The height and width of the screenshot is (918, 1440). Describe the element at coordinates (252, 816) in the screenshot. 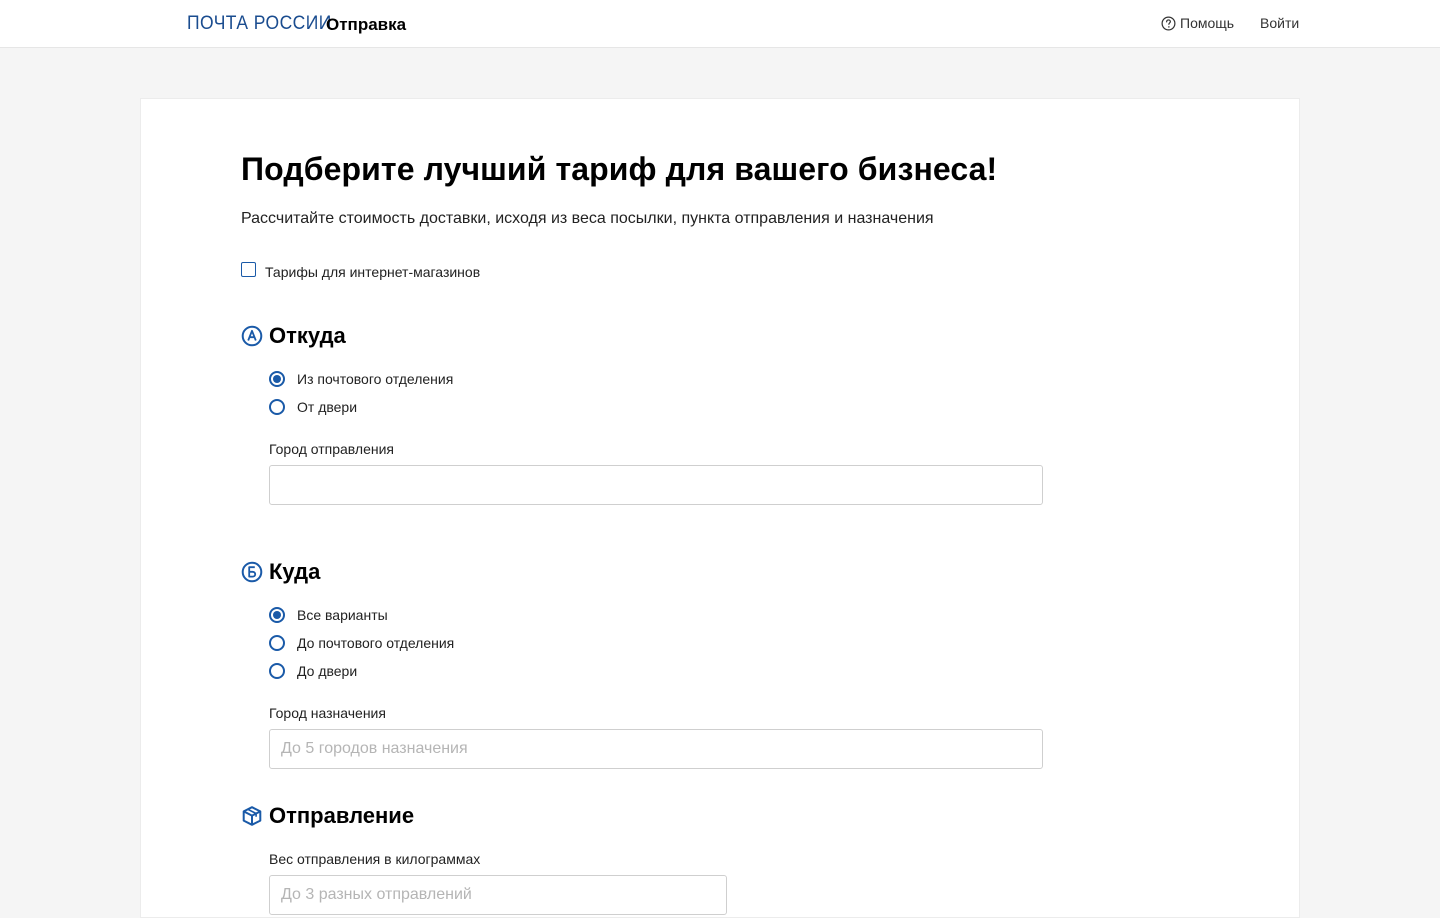

I see `package-box-icon` at that location.